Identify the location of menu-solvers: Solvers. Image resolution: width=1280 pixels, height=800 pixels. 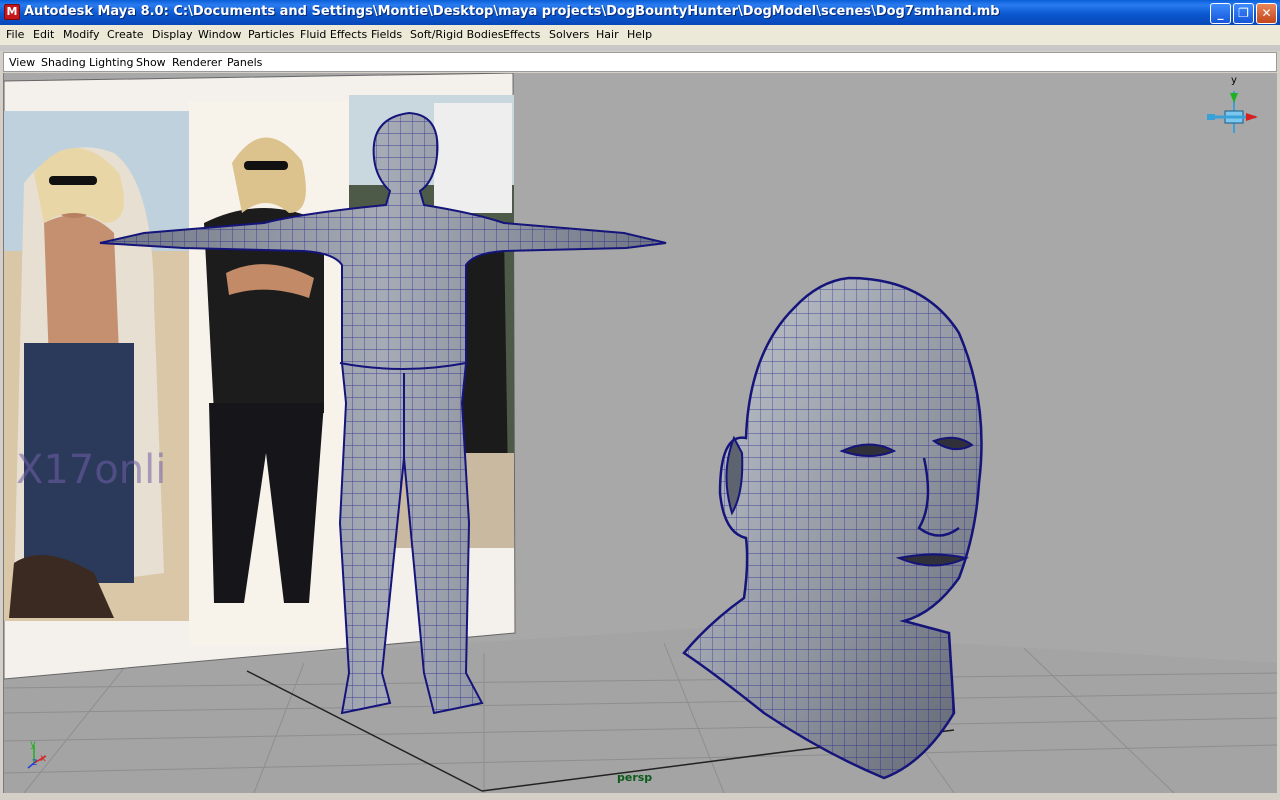
(569, 34).